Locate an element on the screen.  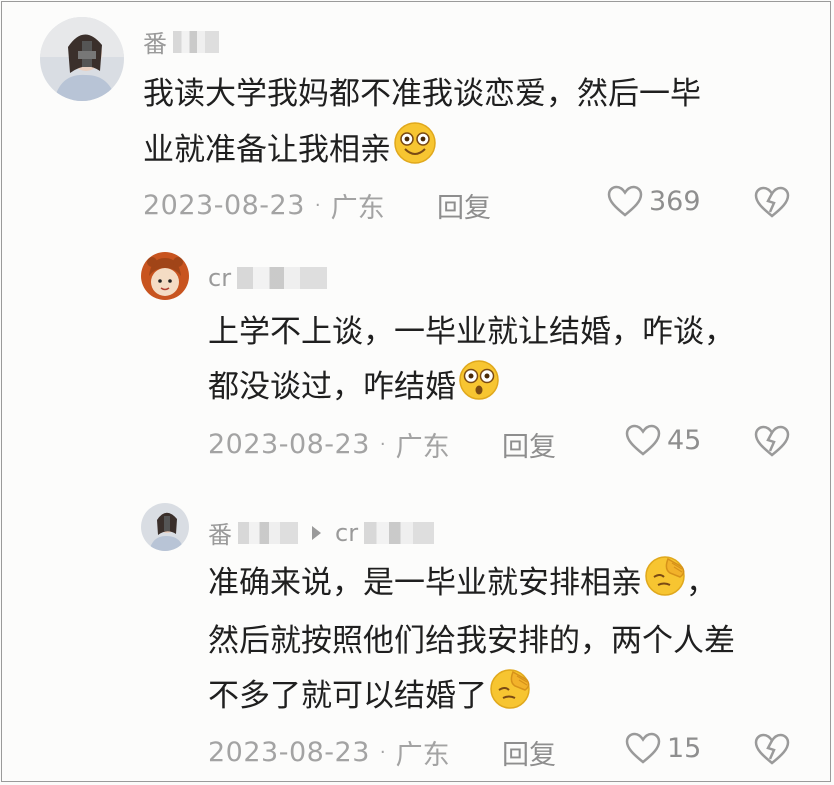
flushed-face-emoji-icon is located at coordinates (479, 388).